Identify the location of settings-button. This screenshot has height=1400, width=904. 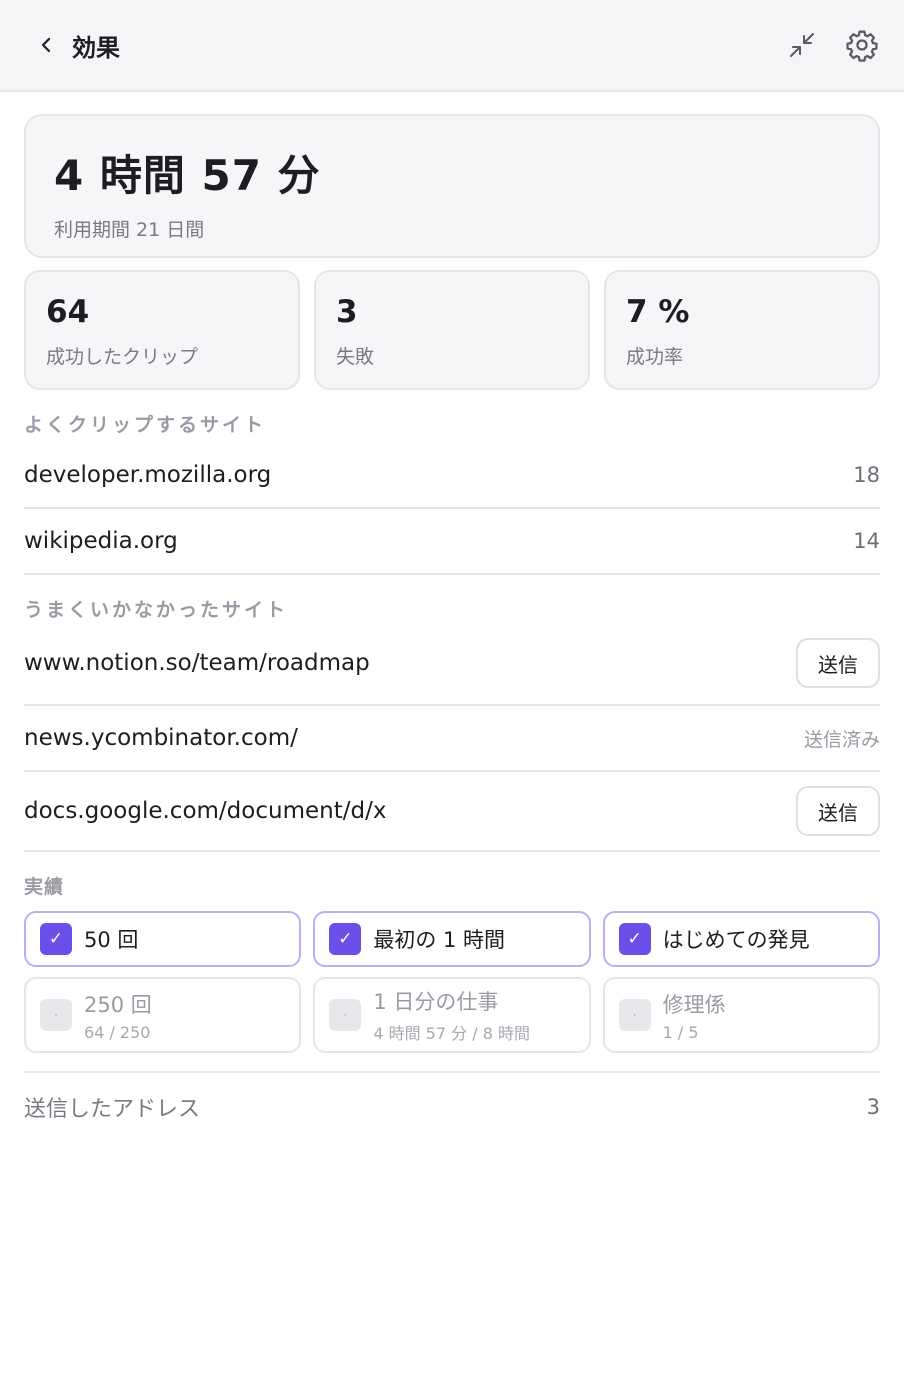
(862, 45).